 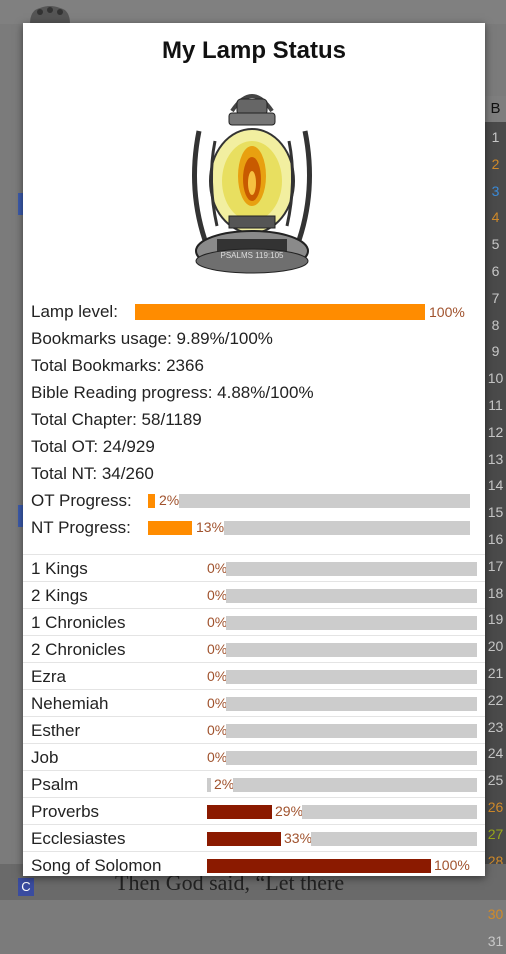 I want to click on book-name: Nehemiah, so click(x=70, y=703).